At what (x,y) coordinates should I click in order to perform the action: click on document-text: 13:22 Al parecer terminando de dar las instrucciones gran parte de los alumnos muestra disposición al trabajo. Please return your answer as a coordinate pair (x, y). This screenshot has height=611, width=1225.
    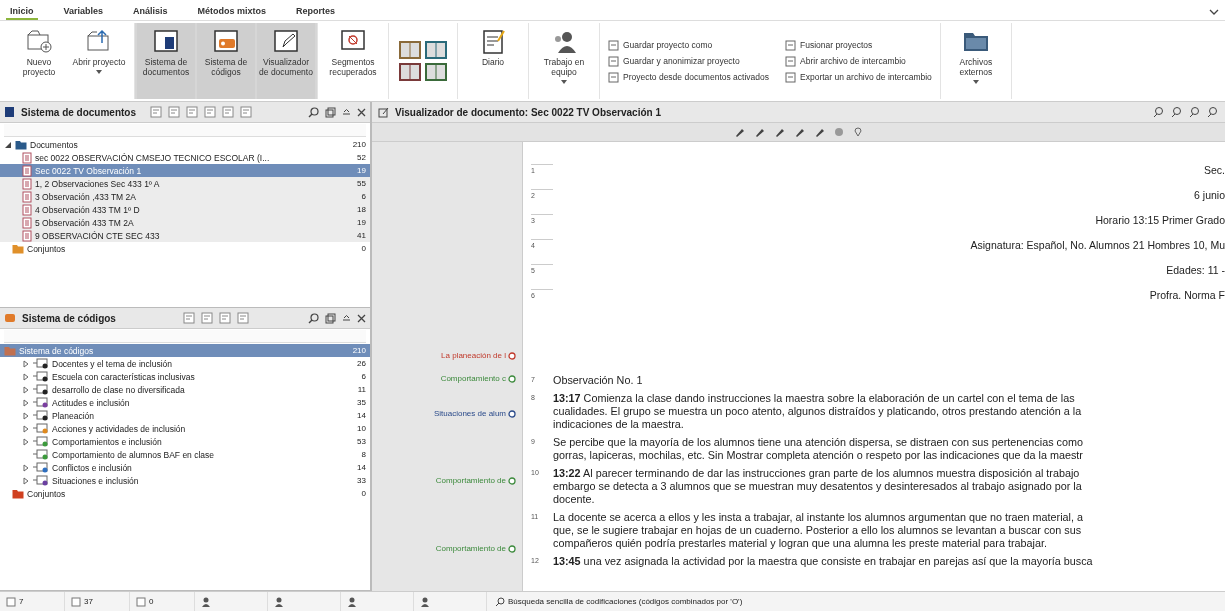
    Looking at the image, I should click on (817, 473).